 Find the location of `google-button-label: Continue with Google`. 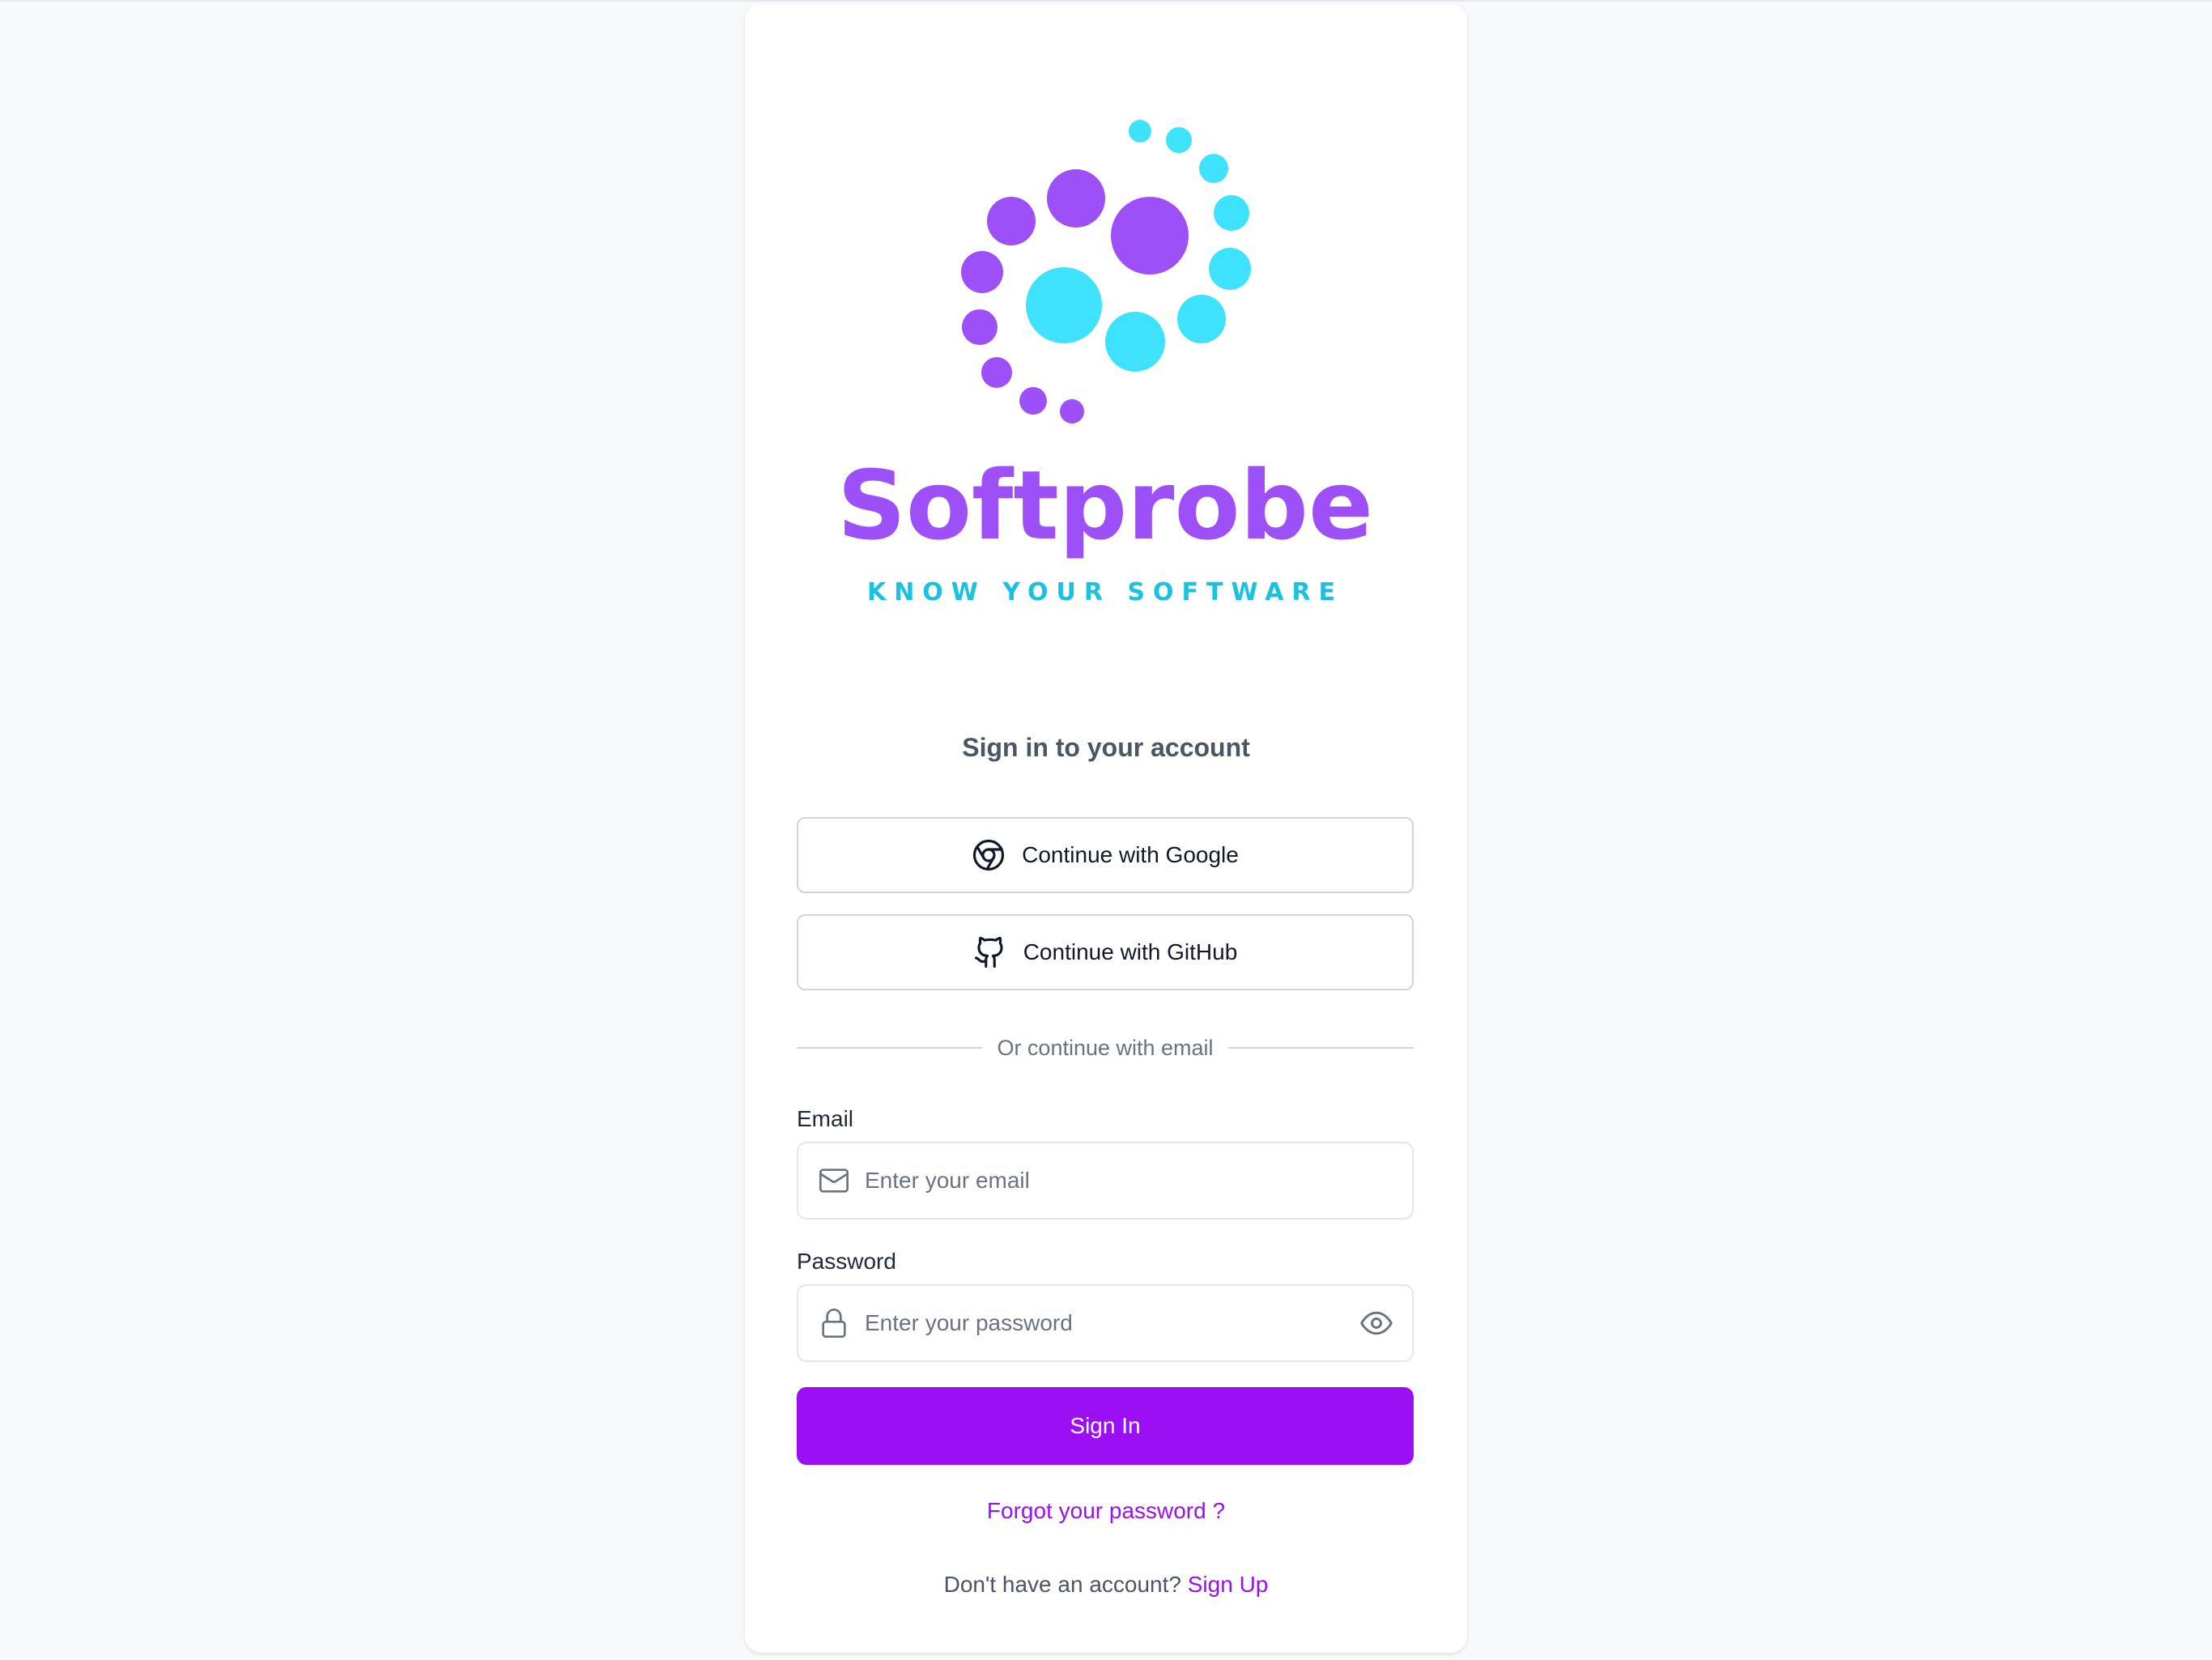

google-button-label: Continue with Google is located at coordinates (1130, 855).